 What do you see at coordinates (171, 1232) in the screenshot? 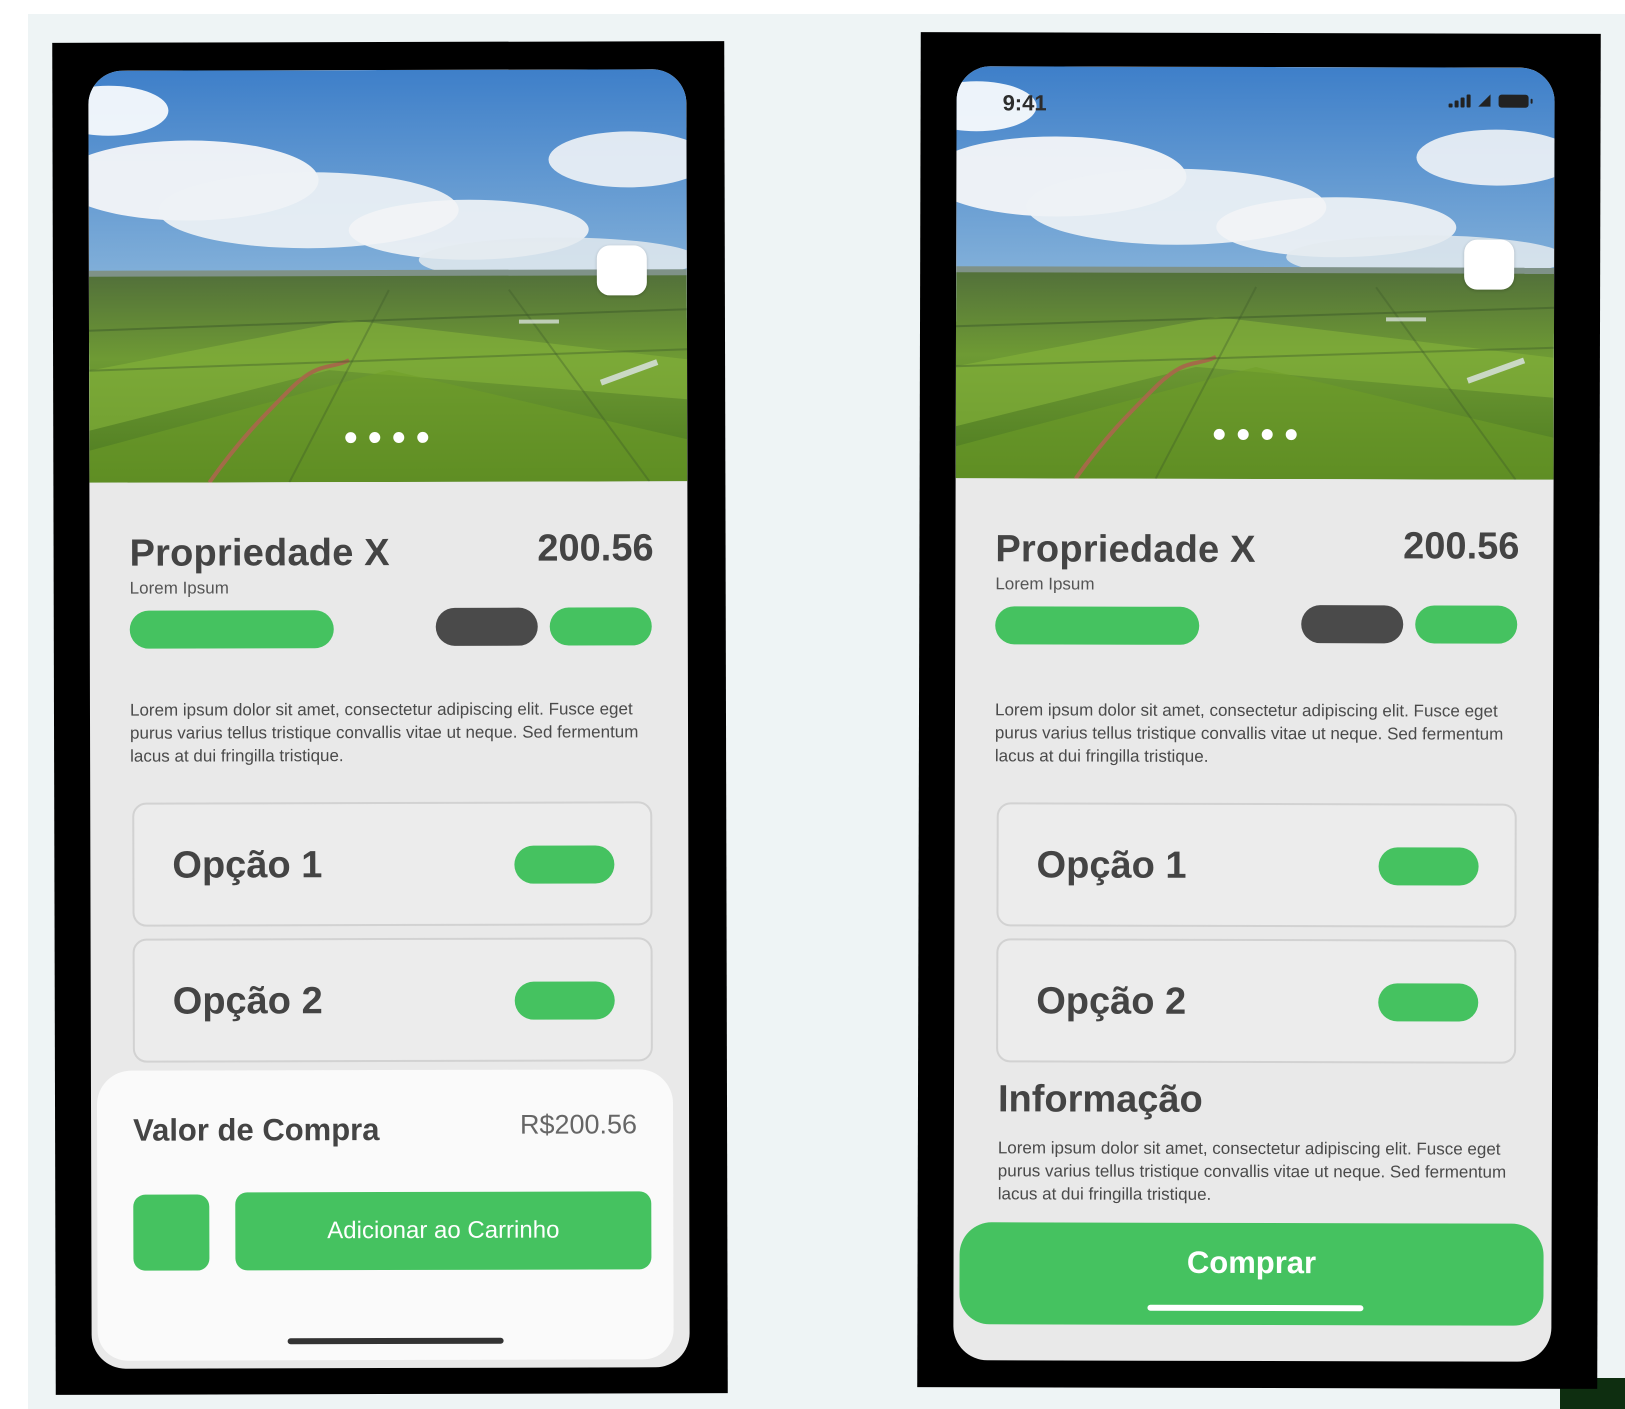
I see `quantity-button` at bounding box center [171, 1232].